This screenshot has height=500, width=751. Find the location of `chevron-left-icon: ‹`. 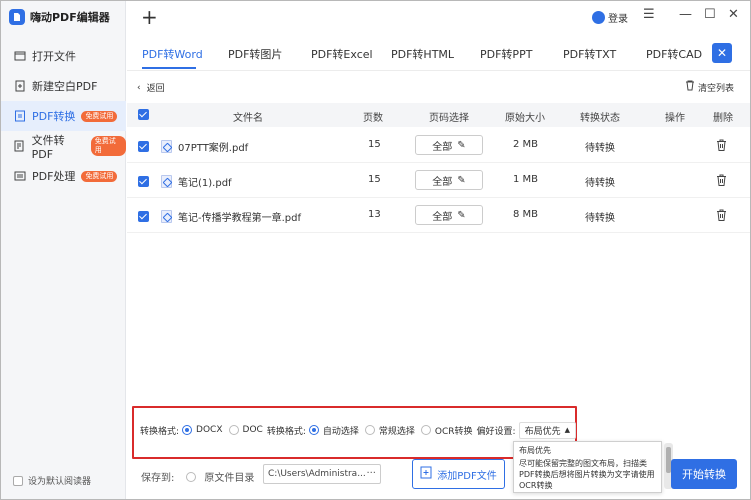

chevron-left-icon: ‹ is located at coordinates (139, 87).